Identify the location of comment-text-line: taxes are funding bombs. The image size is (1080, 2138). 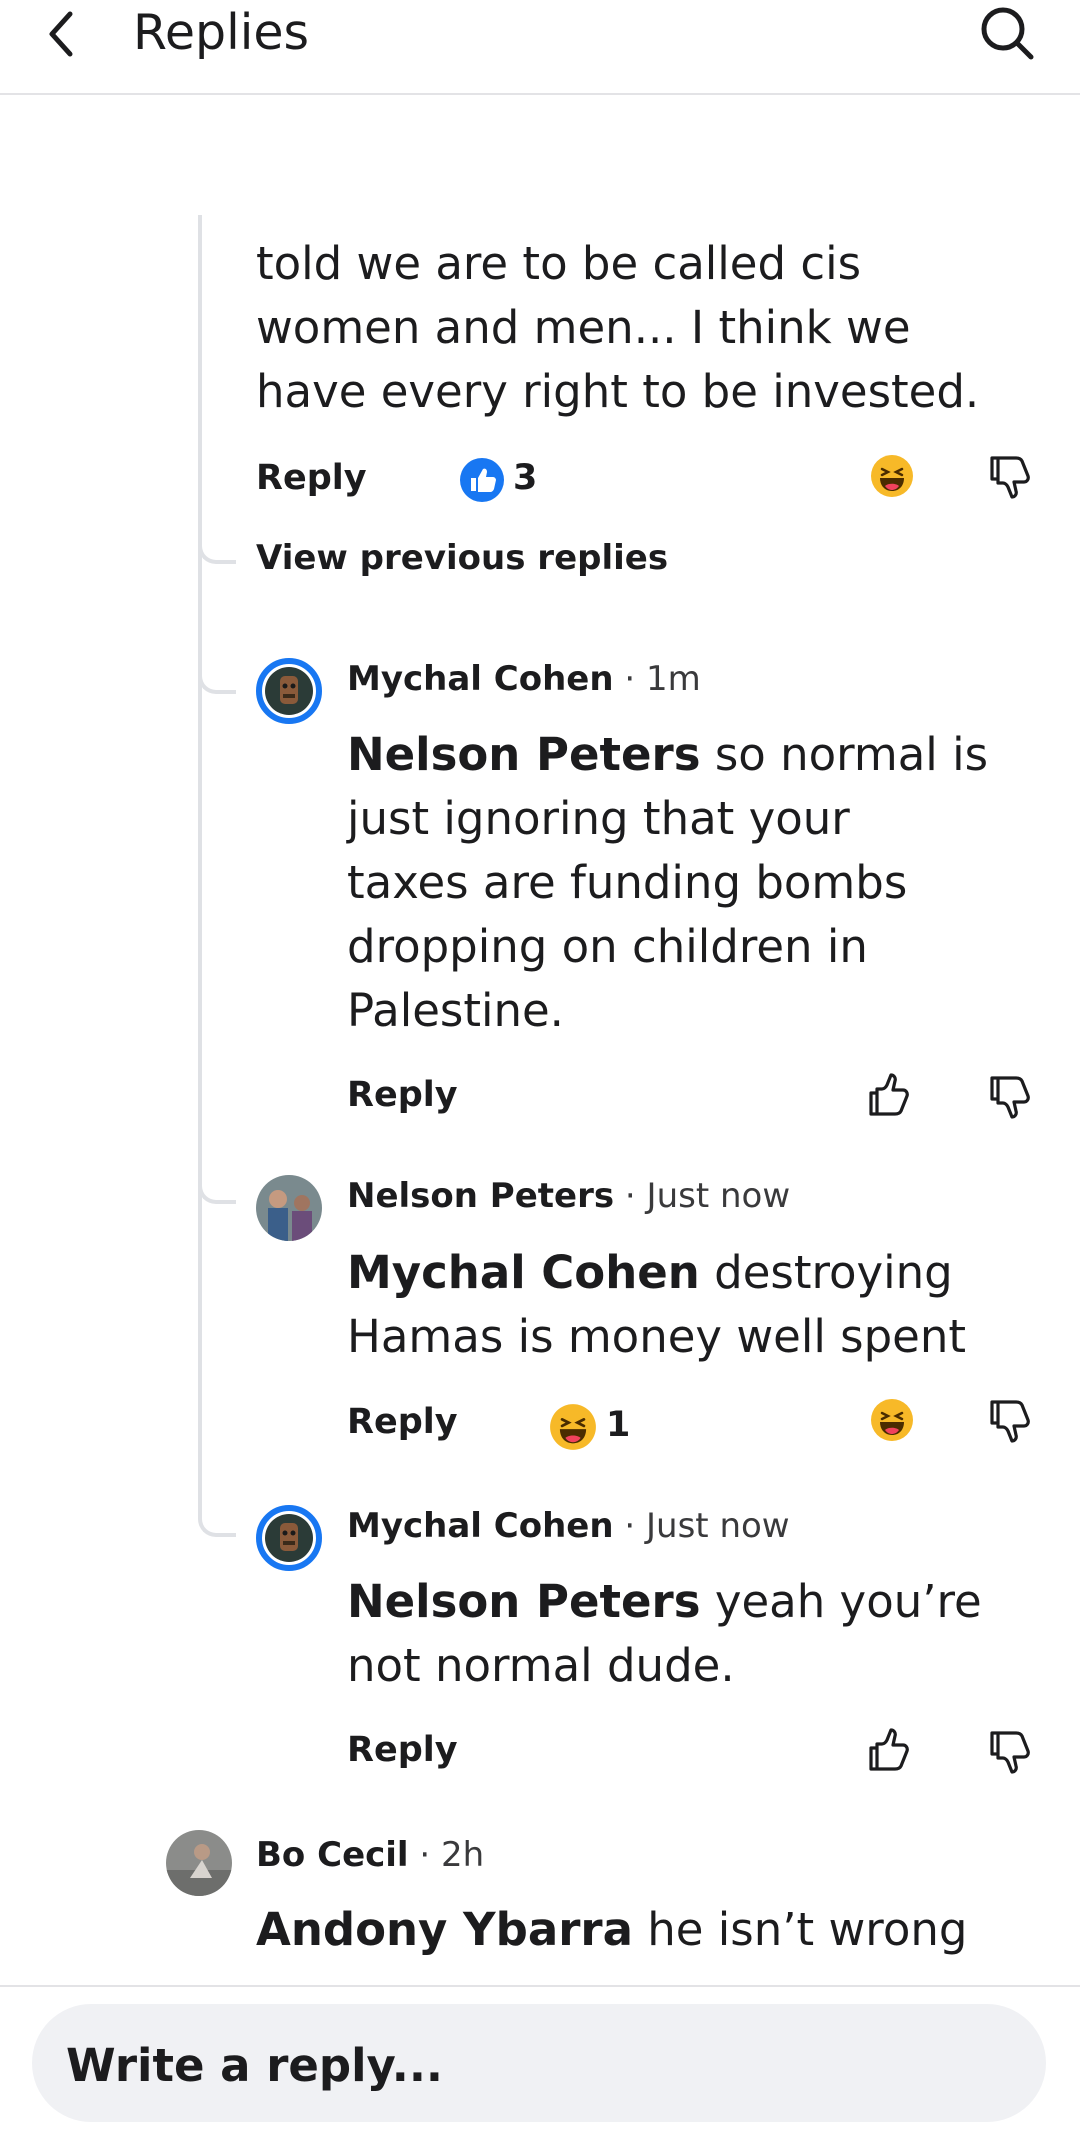
(627, 882).